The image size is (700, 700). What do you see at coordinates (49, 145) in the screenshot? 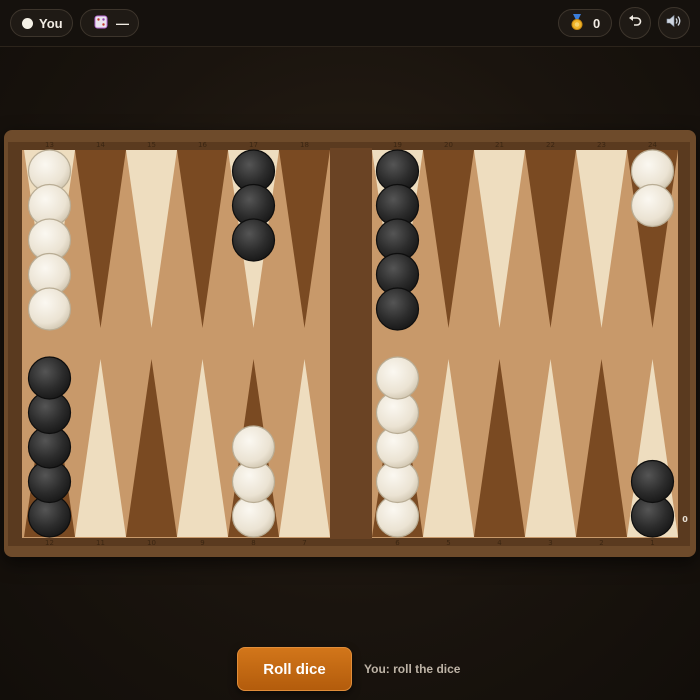
I see `point-label-top-13: 13` at bounding box center [49, 145].